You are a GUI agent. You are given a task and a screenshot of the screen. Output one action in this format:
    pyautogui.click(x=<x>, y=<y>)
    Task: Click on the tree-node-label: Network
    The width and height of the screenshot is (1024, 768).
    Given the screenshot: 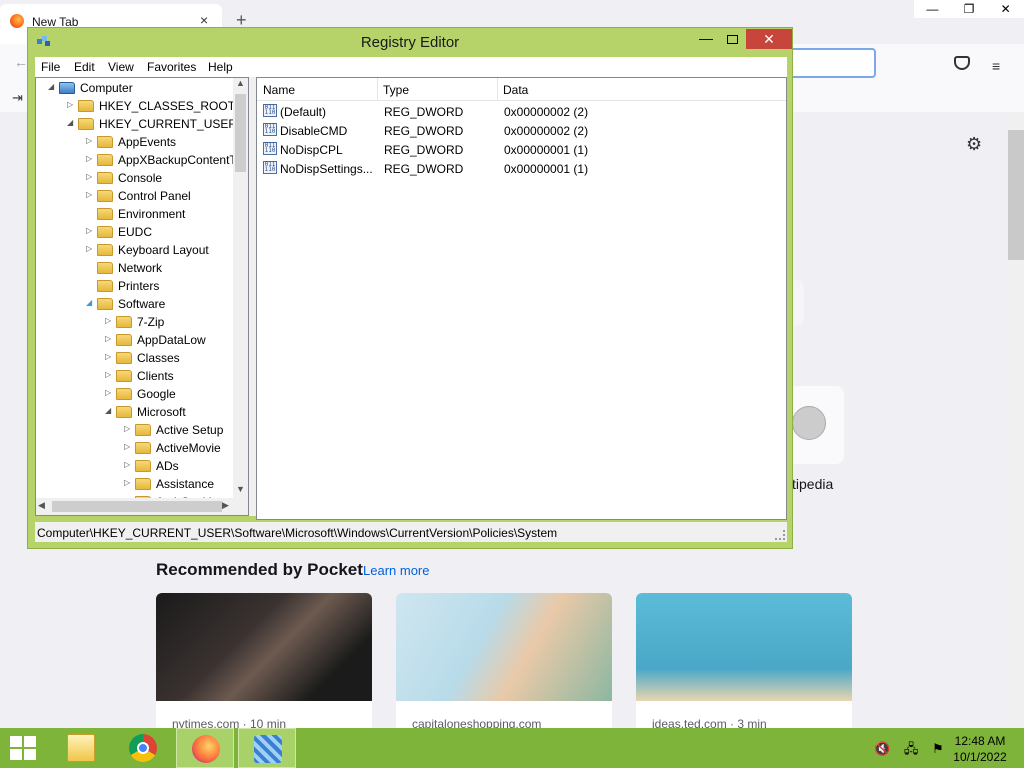 What is the action you would take?
    pyautogui.click(x=140, y=268)
    